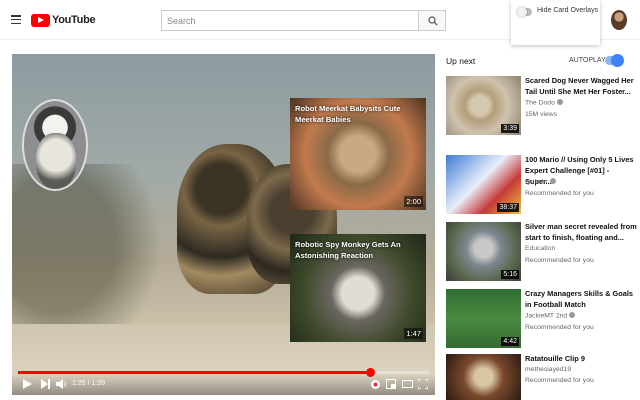 This screenshot has height=400, width=640. Describe the element at coordinates (16, 20) in the screenshot. I see `menu-icon` at that location.